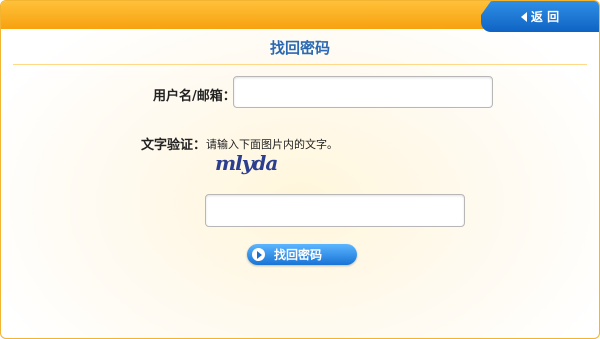  I want to click on captcha-label: 文字验证：, so click(174, 145).